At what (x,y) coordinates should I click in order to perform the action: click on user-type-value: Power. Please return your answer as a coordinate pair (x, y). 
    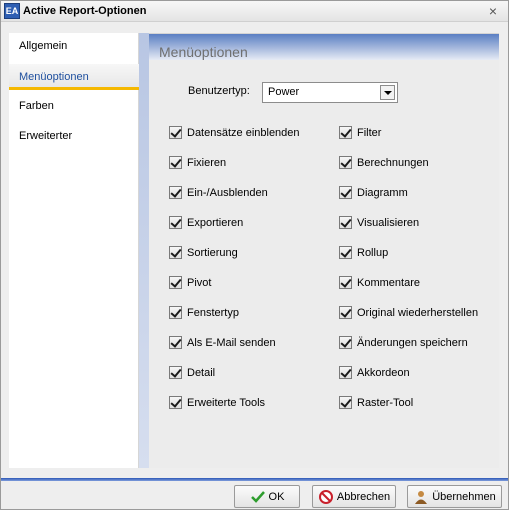
    Looking at the image, I should click on (284, 92).